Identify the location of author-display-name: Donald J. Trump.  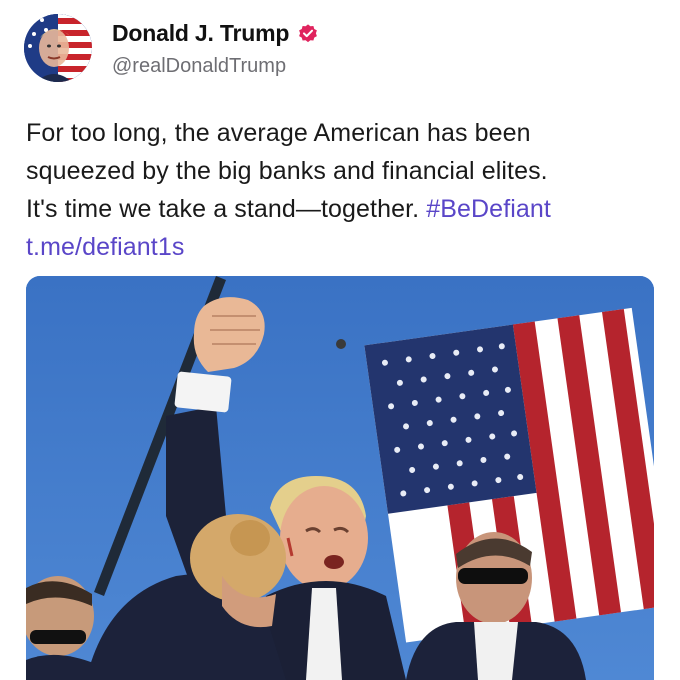
(200, 33).